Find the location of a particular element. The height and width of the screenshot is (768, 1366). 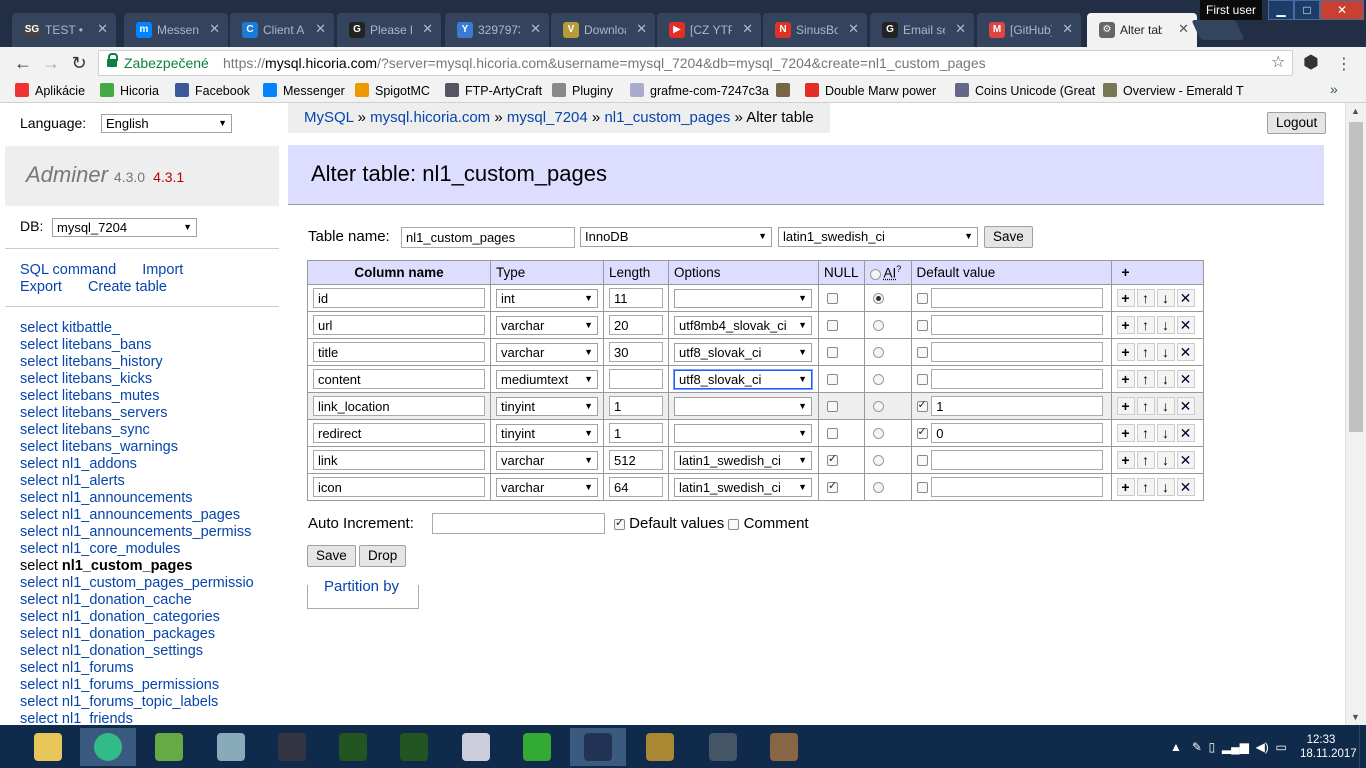

maximize-button: □ is located at coordinates (1307, 10).